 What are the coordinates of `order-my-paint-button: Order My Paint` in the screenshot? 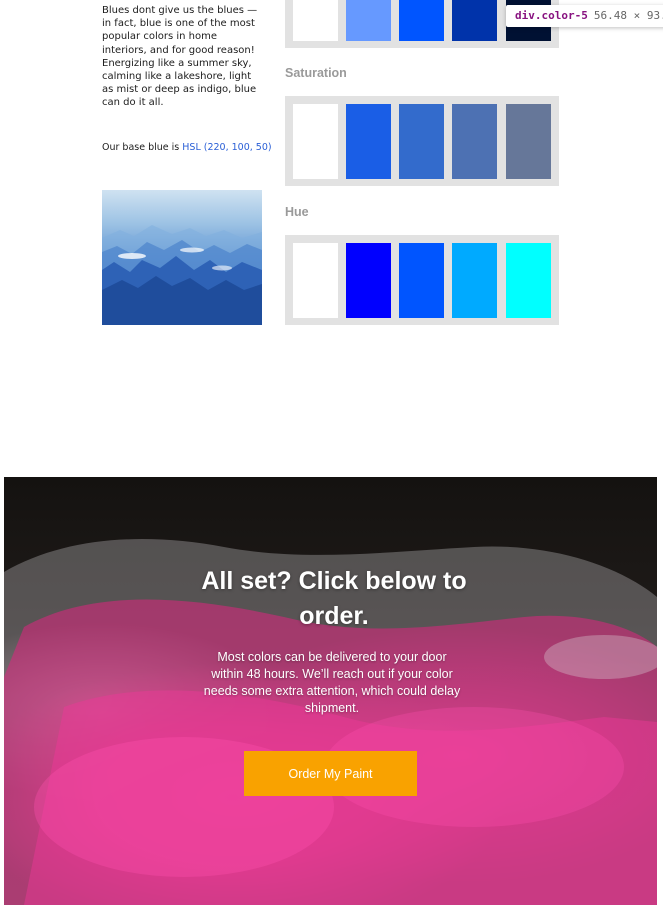 It's located at (330, 773).